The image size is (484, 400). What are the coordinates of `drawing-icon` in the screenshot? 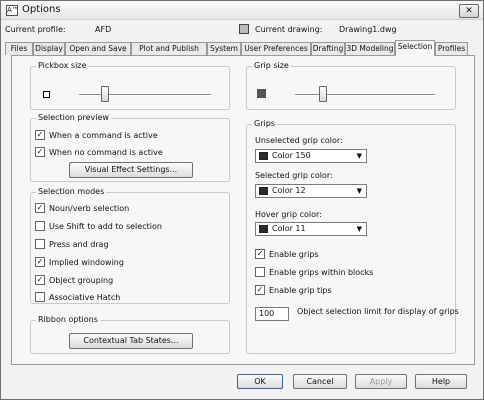 It's located at (244, 29).